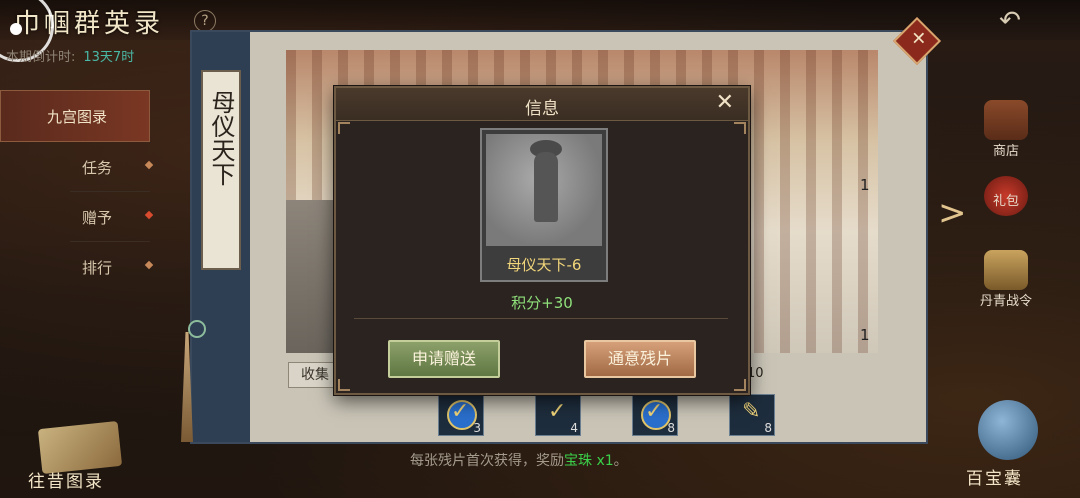 Image resolution: width=1080 pixels, height=498 pixels. I want to click on score-text: 积分+30, so click(542, 303).